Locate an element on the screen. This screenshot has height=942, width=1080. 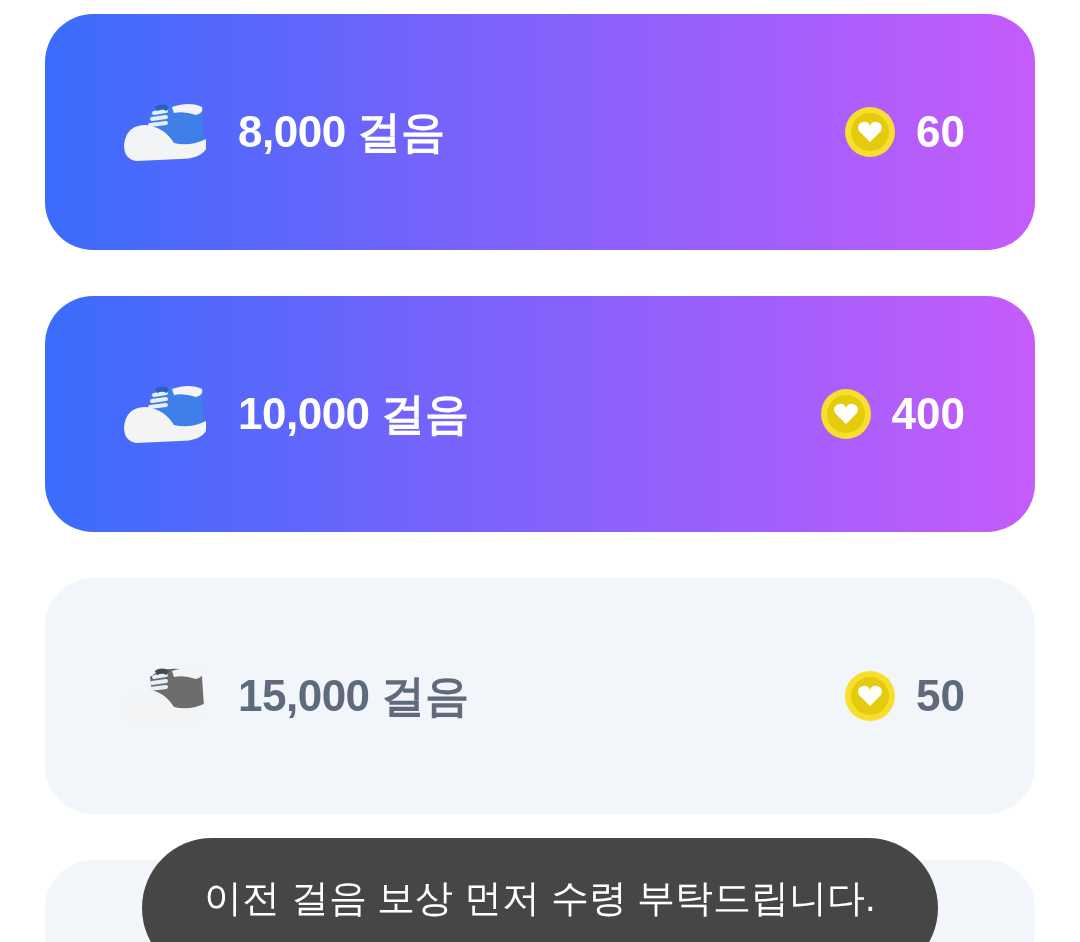
reward-points: 400 is located at coordinates (928, 414).